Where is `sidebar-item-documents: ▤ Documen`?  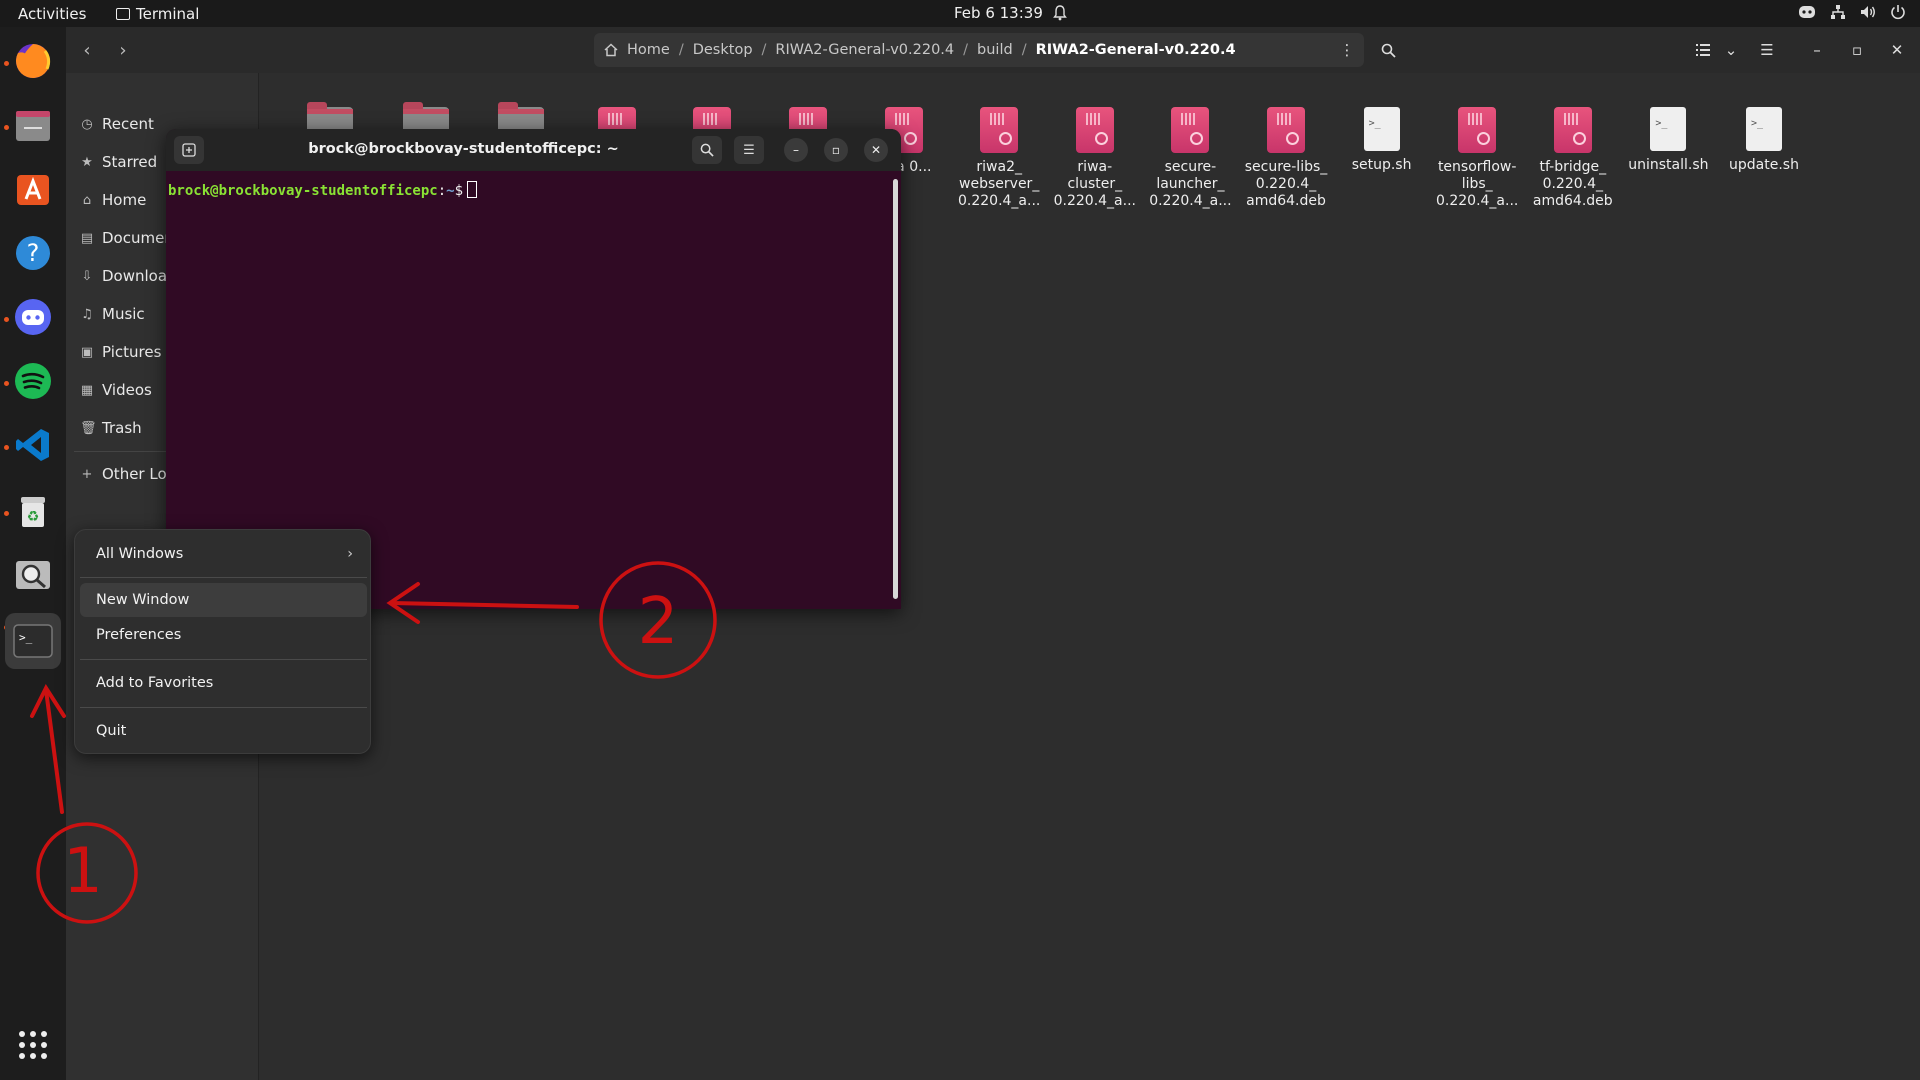 sidebar-item-documents: ▤ Documen is located at coordinates (127, 238).